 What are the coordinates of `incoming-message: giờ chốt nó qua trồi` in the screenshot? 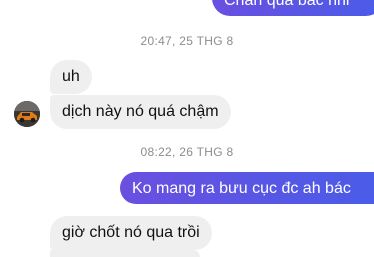 It's located at (131, 233).